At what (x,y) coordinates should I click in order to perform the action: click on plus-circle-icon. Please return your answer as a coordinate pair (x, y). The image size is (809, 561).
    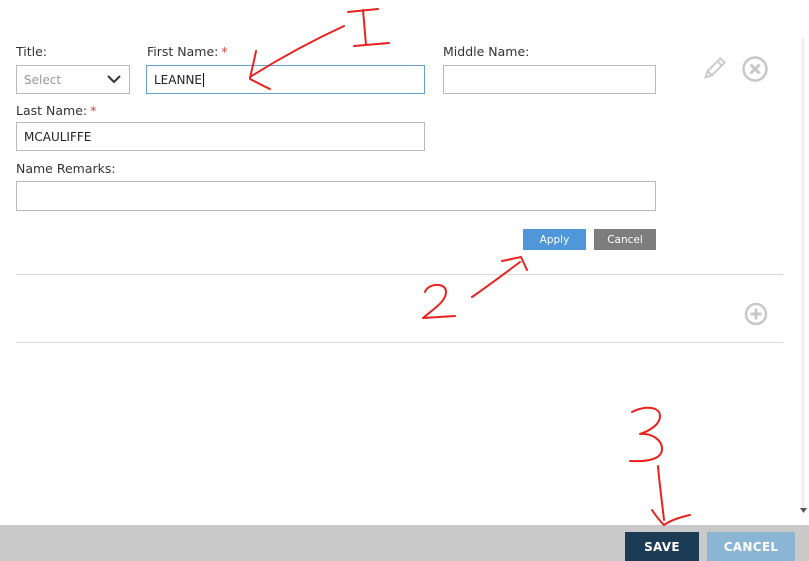
    Looking at the image, I should click on (756, 314).